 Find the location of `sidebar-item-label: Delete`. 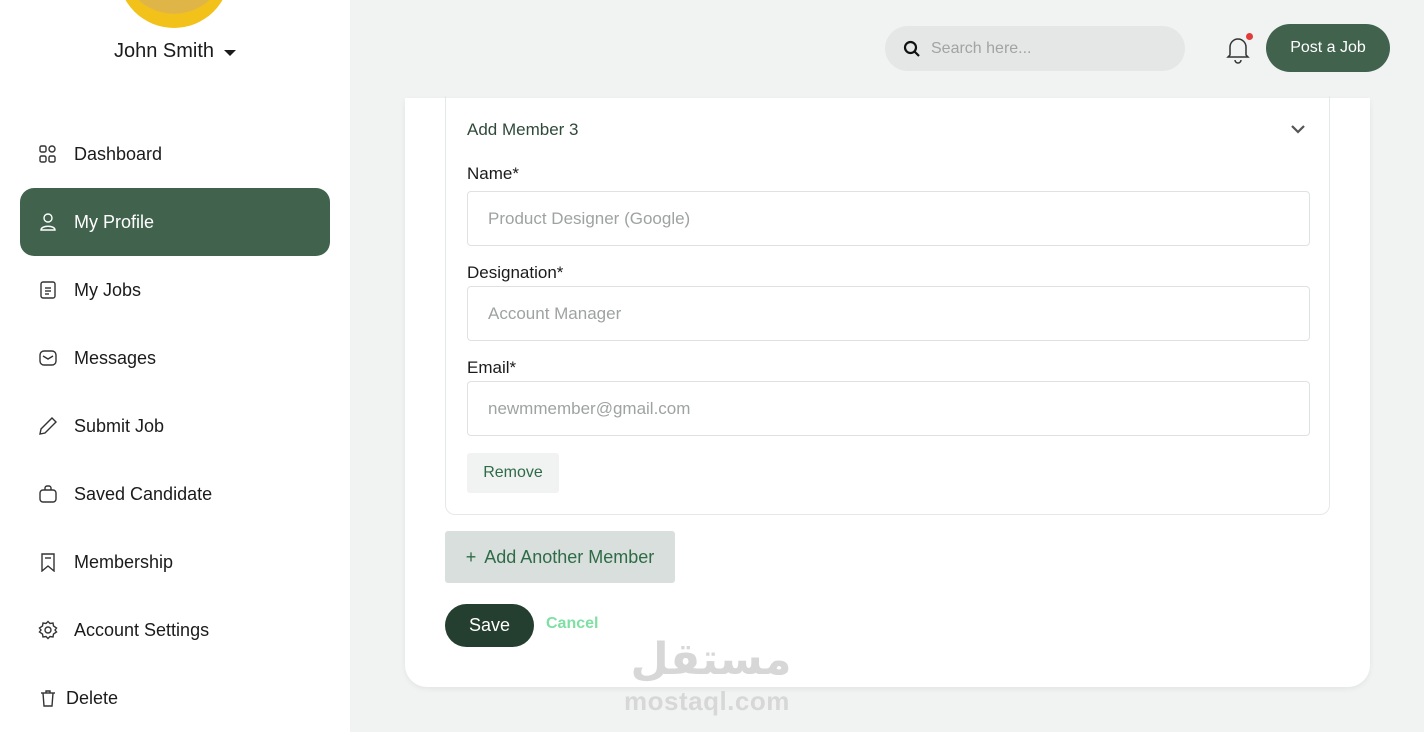

sidebar-item-label: Delete is located at coordinates (92, 697).